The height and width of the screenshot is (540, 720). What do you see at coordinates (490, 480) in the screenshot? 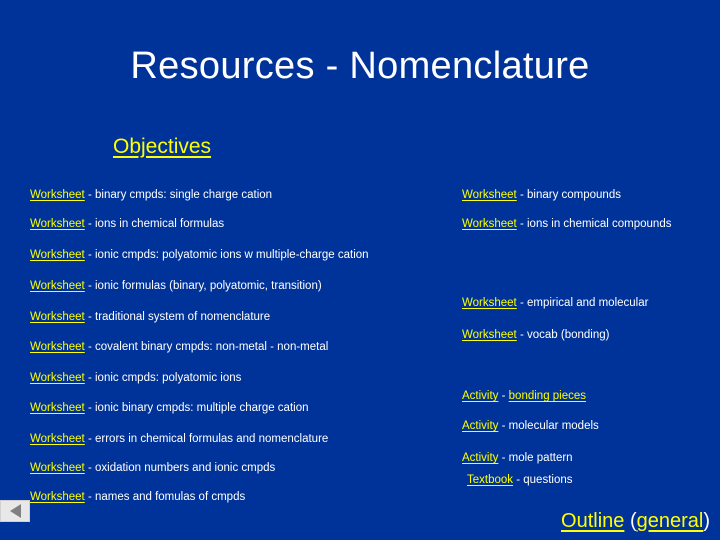
I see `textbook-link: Textbook` at bounding box center [490, 480].